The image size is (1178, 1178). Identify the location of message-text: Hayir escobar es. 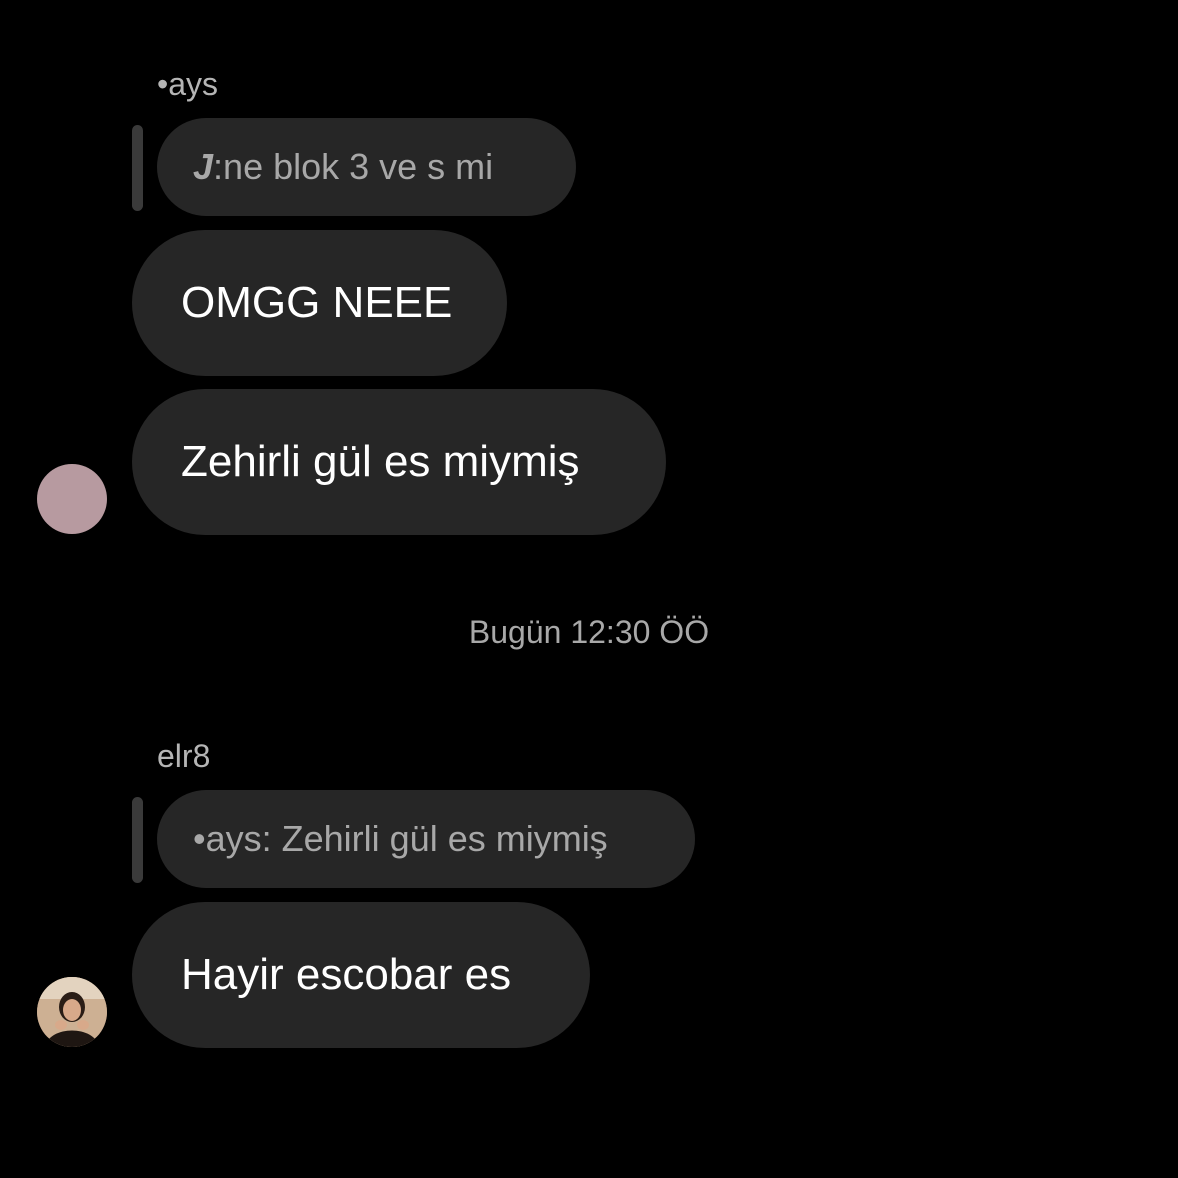
(346, 974).